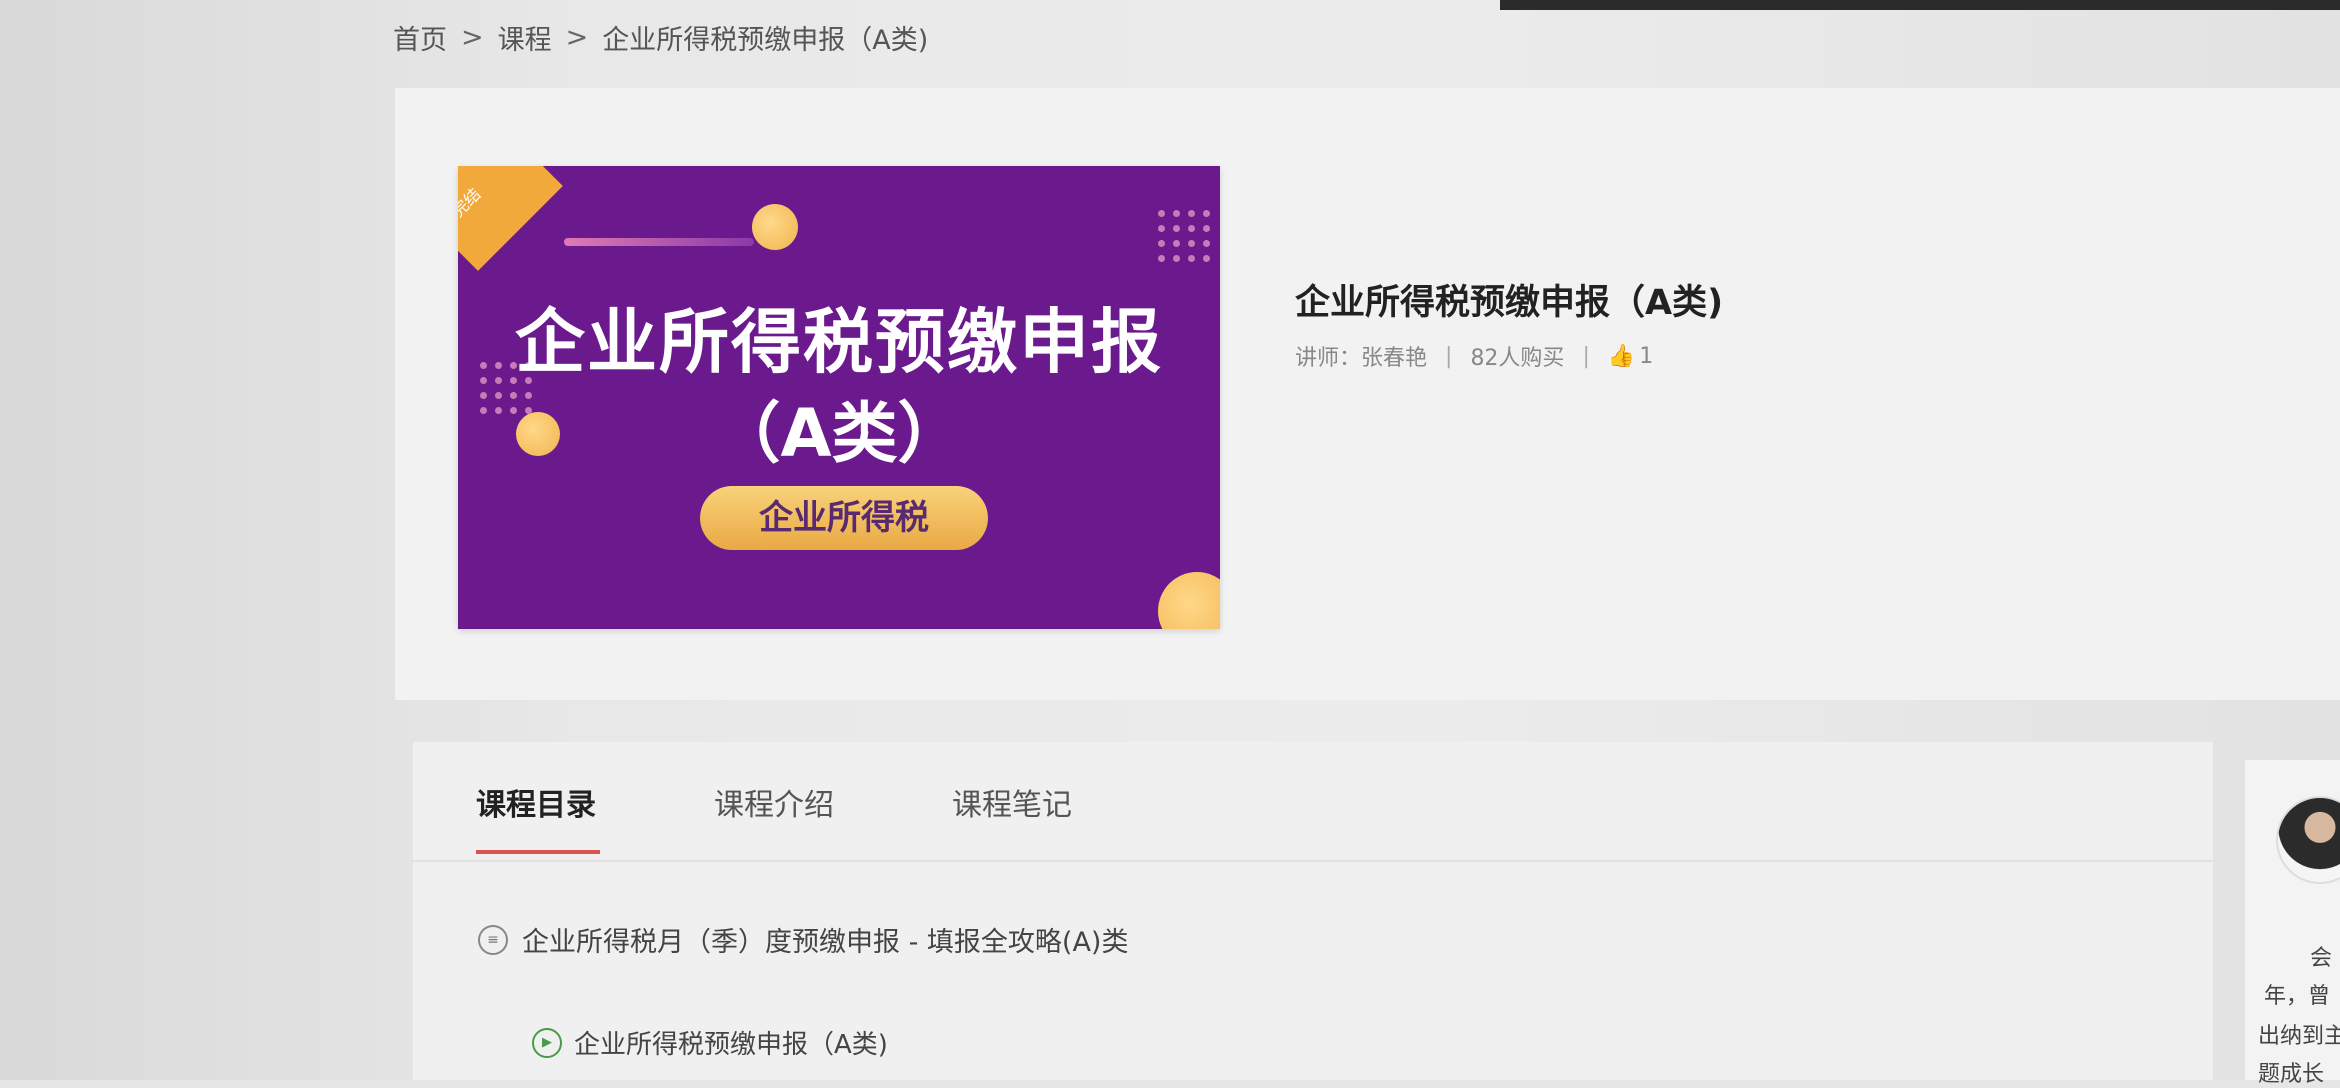 The height and width of the screenshot is (1088, 2340). I want to click on tab-introduction: 课程介绍, so click(774, 802).